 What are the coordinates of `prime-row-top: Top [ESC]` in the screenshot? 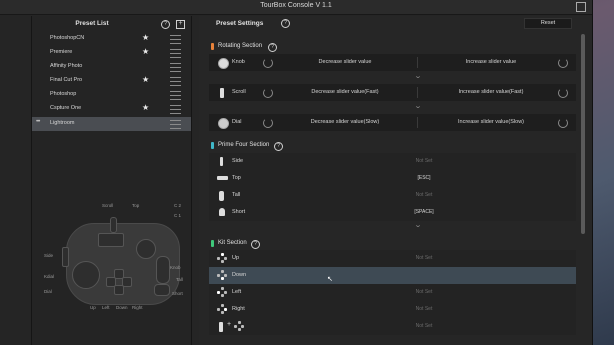 It's located at (392, 178).